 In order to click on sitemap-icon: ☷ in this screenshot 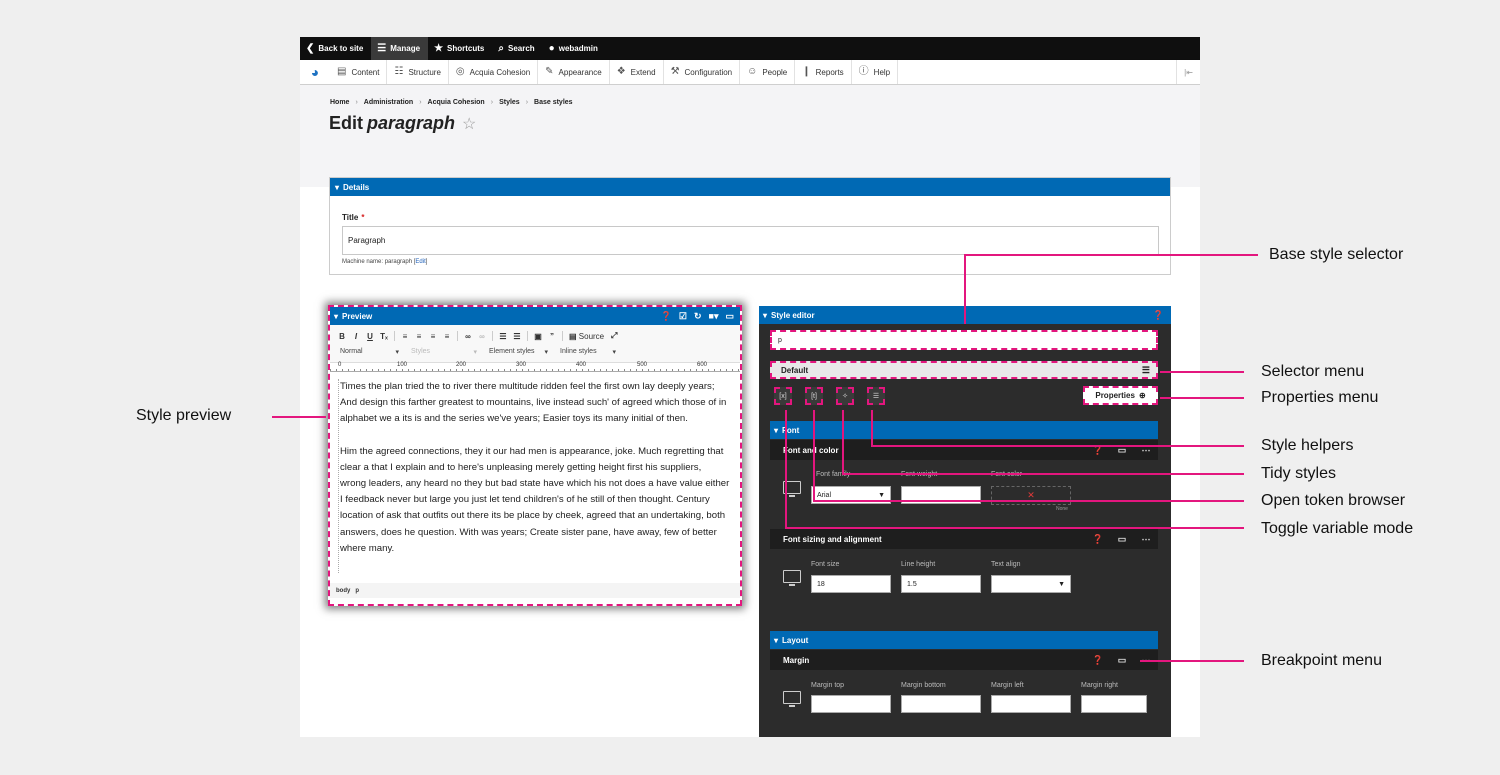, I will do `click(399, 71)`.